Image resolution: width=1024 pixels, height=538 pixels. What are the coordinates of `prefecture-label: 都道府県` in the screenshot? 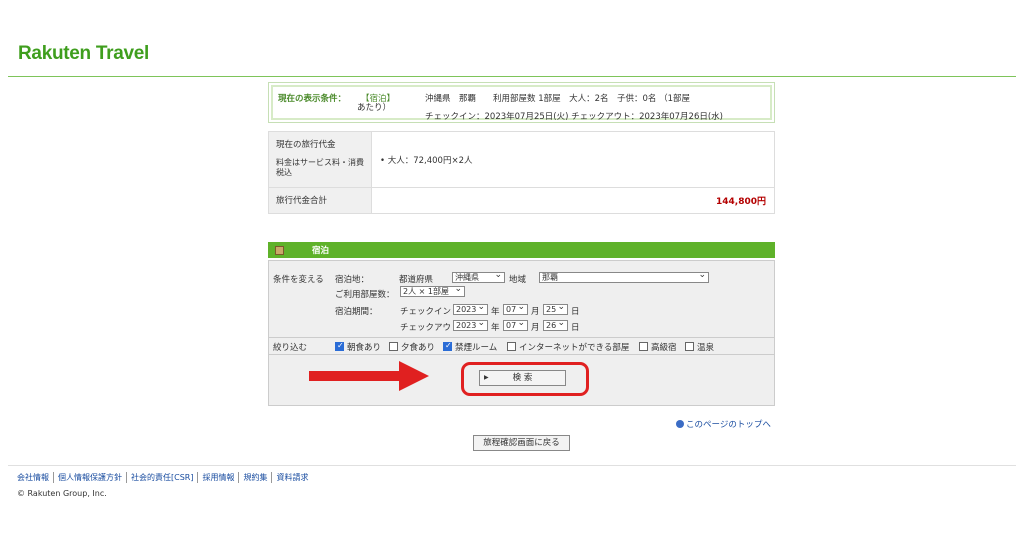 It's located at (416, 280).